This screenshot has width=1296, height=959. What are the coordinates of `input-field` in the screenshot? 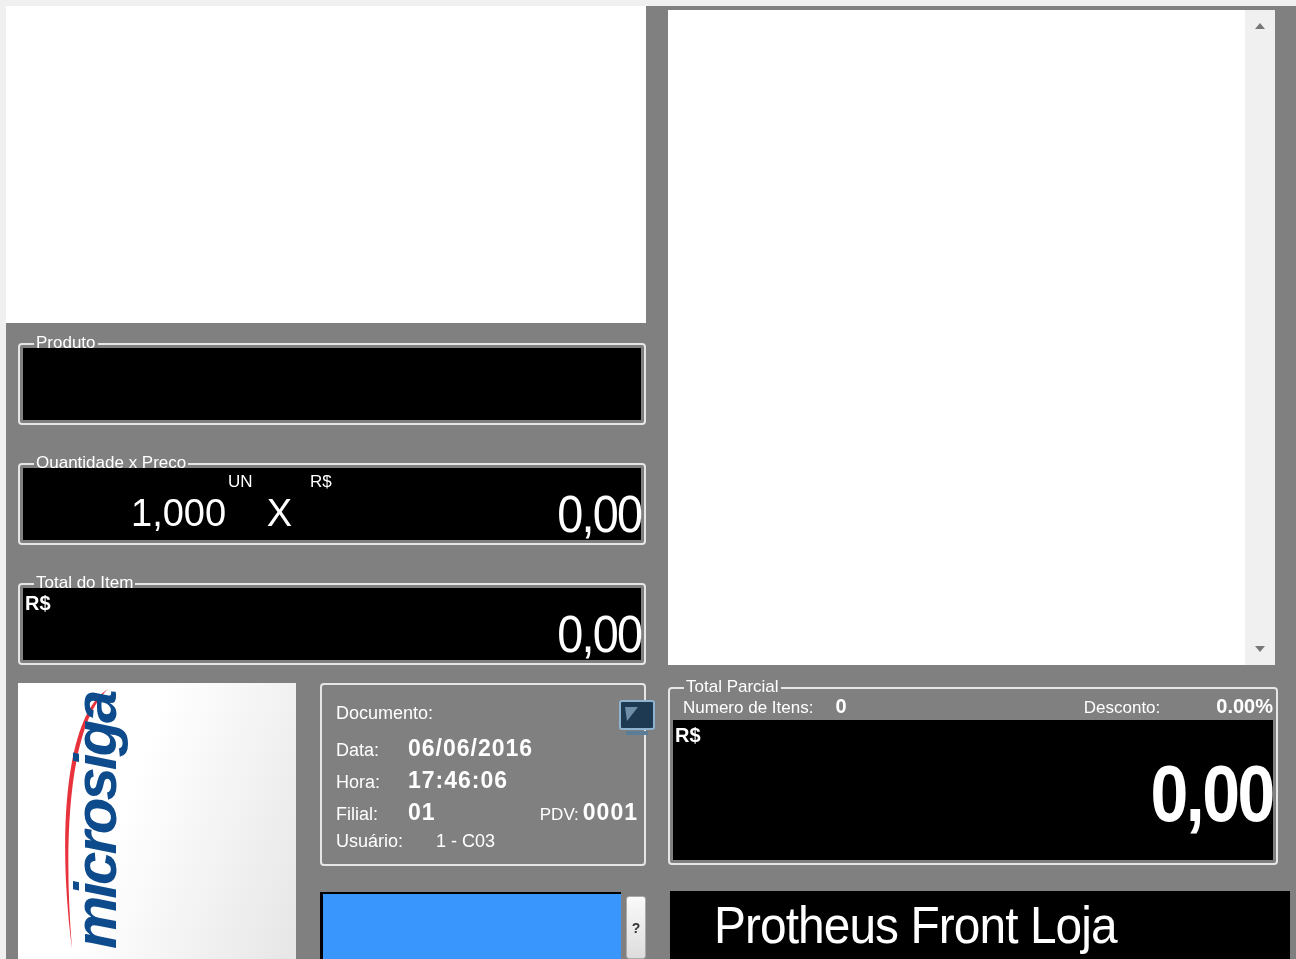 It's located at (471, 925).